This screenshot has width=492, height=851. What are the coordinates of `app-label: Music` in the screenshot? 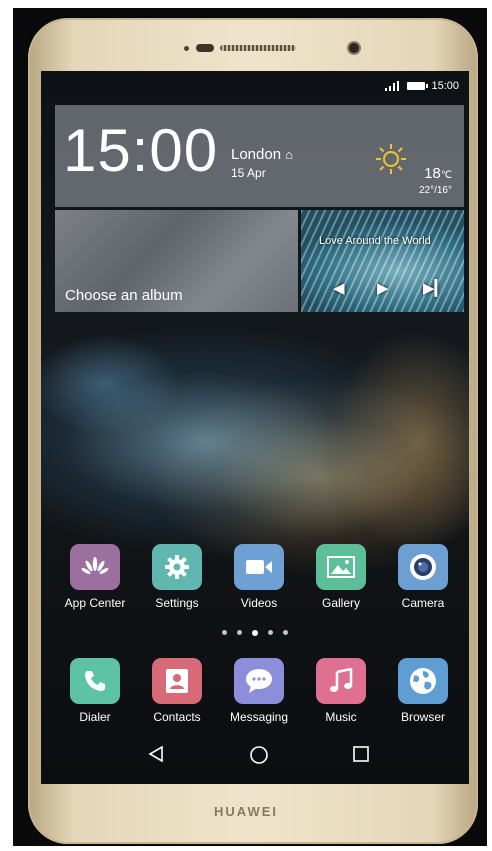 It's located at (341, 717).